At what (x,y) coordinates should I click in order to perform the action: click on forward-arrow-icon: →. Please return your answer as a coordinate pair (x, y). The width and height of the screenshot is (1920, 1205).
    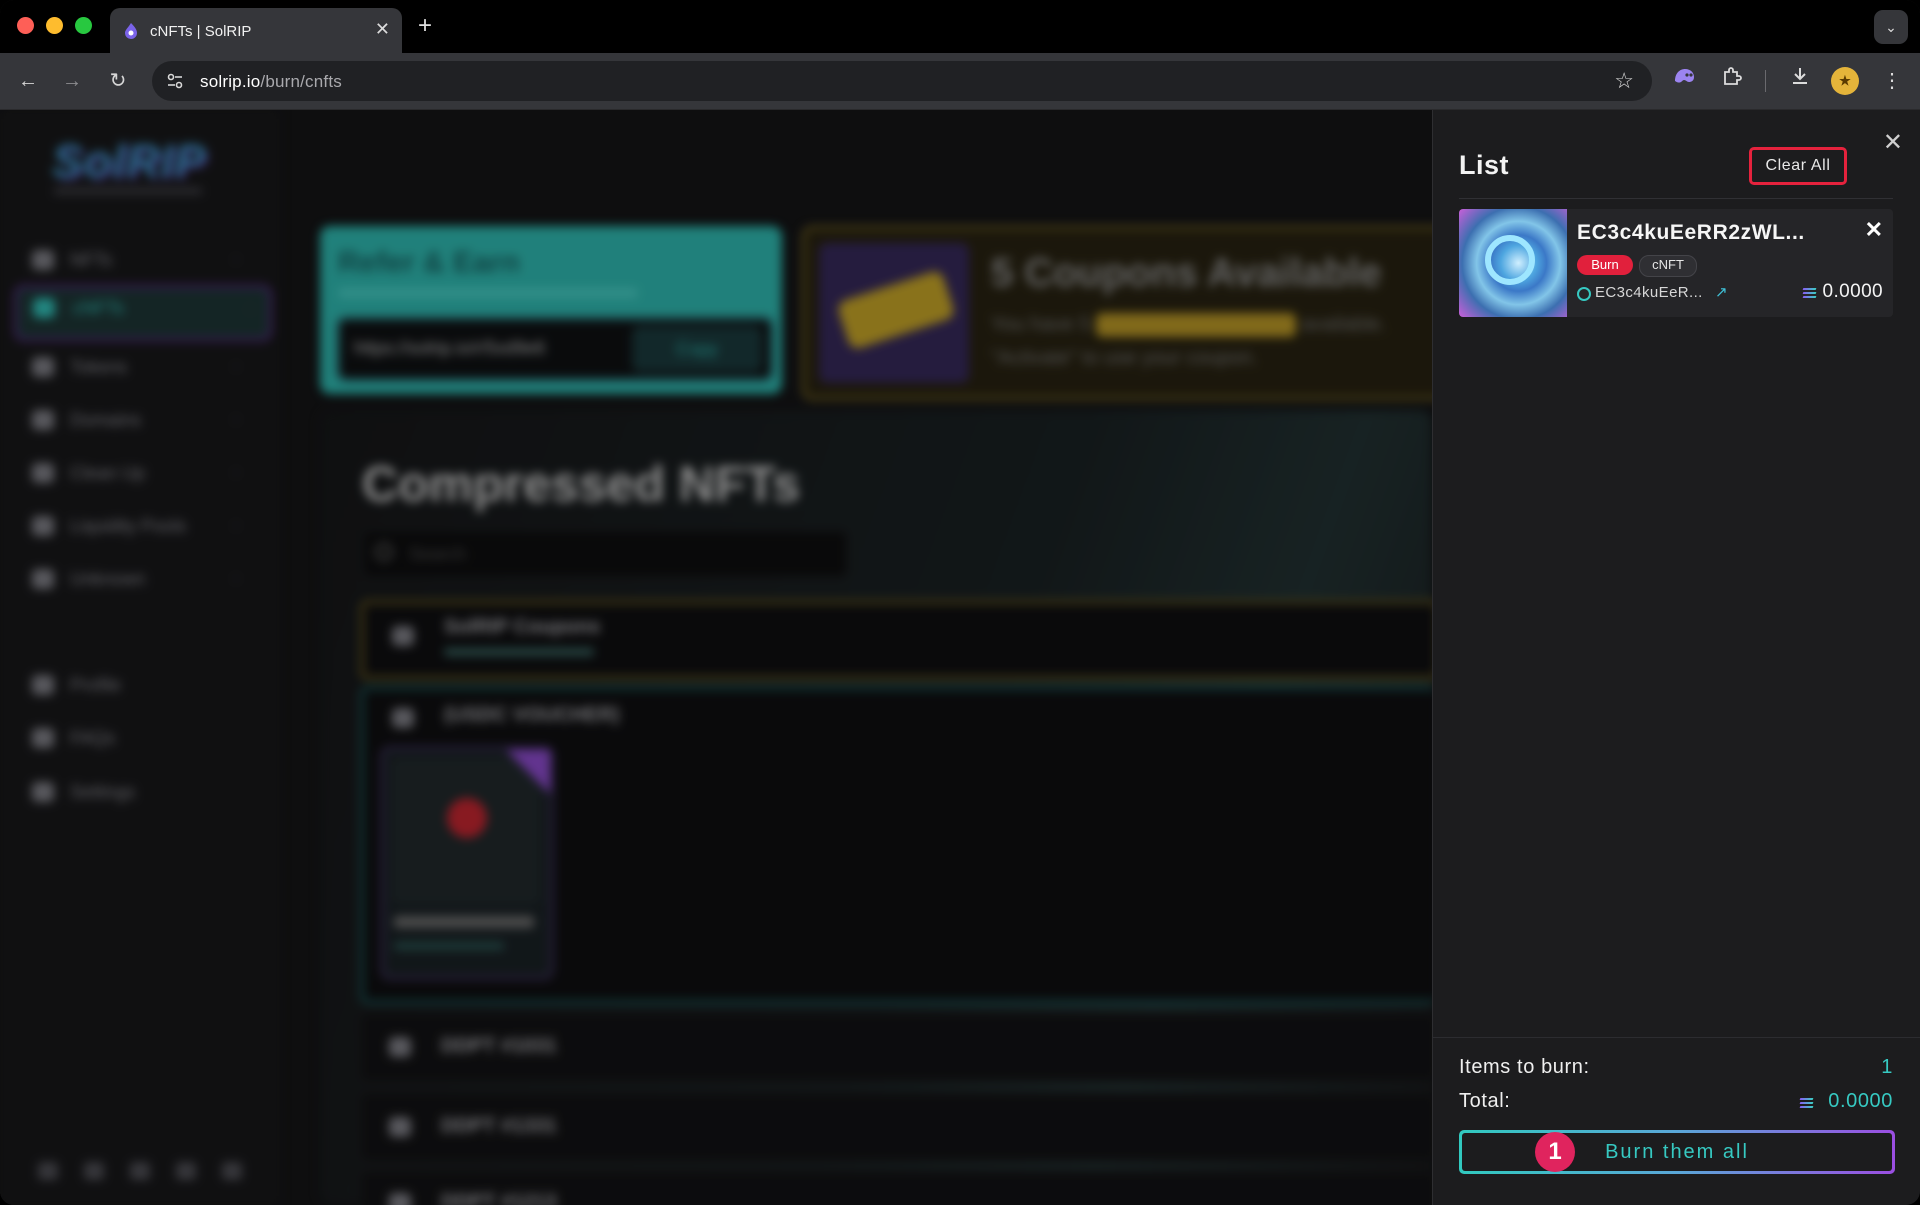
    Looking at the image, I should click on (72, 81).